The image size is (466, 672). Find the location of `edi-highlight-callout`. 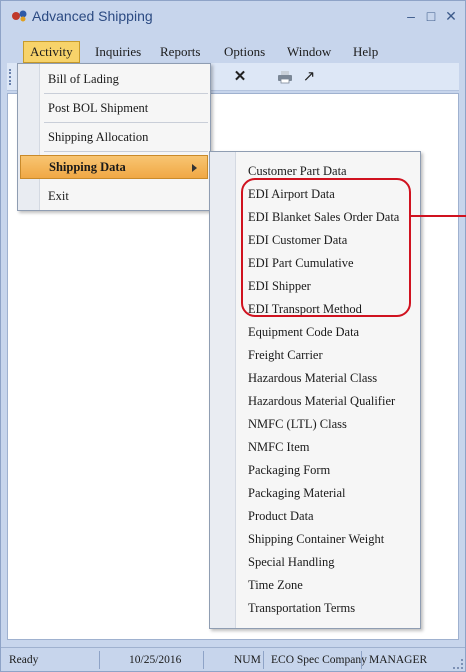

edi-highlight-callout is located at coordinates (326, 247).